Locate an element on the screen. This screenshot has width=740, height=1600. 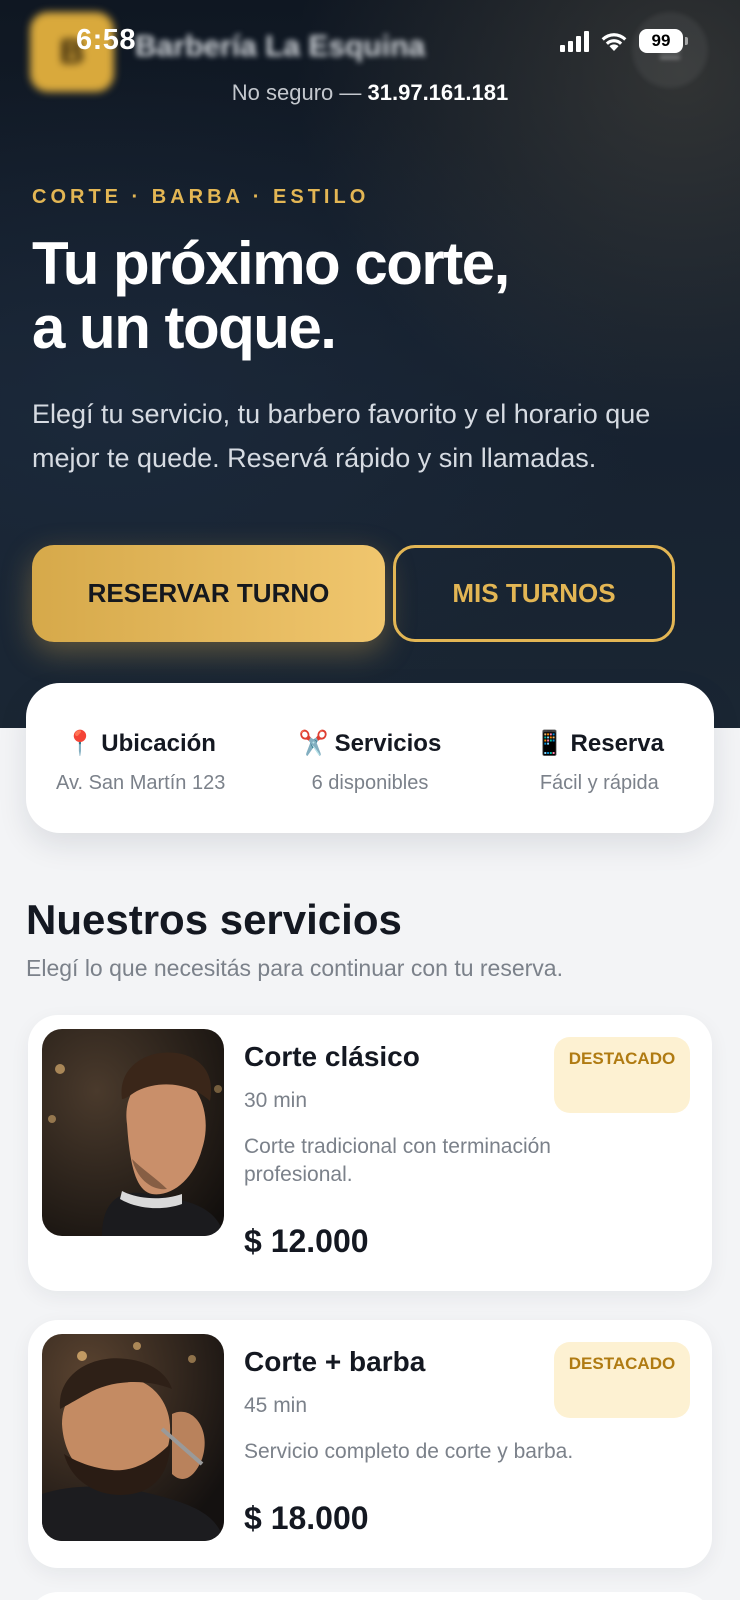
hero-title-line-1: Tu próximo corte, is located at coordinates (271, 263).